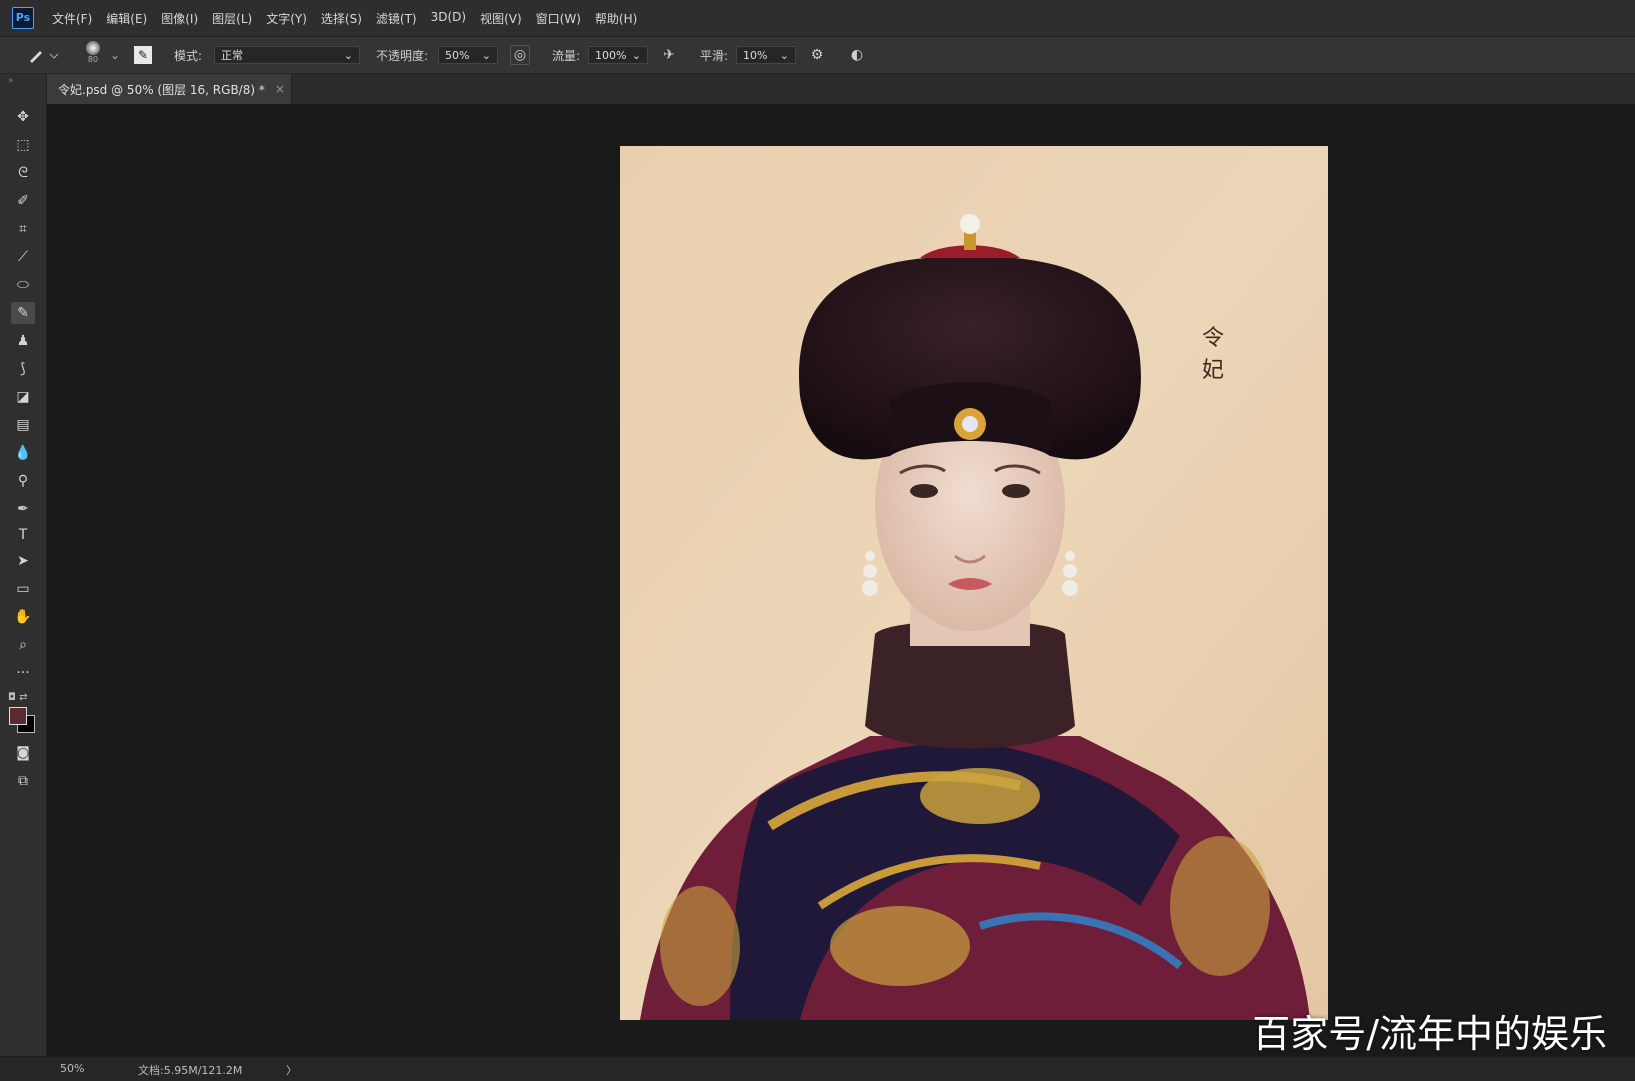 The height and width of the screenshot is (1081, 1635). What do you see at coordinates (566, 55) in the screenshot?
I see `flow-label: 流量:` at bounding box center [566, 55].